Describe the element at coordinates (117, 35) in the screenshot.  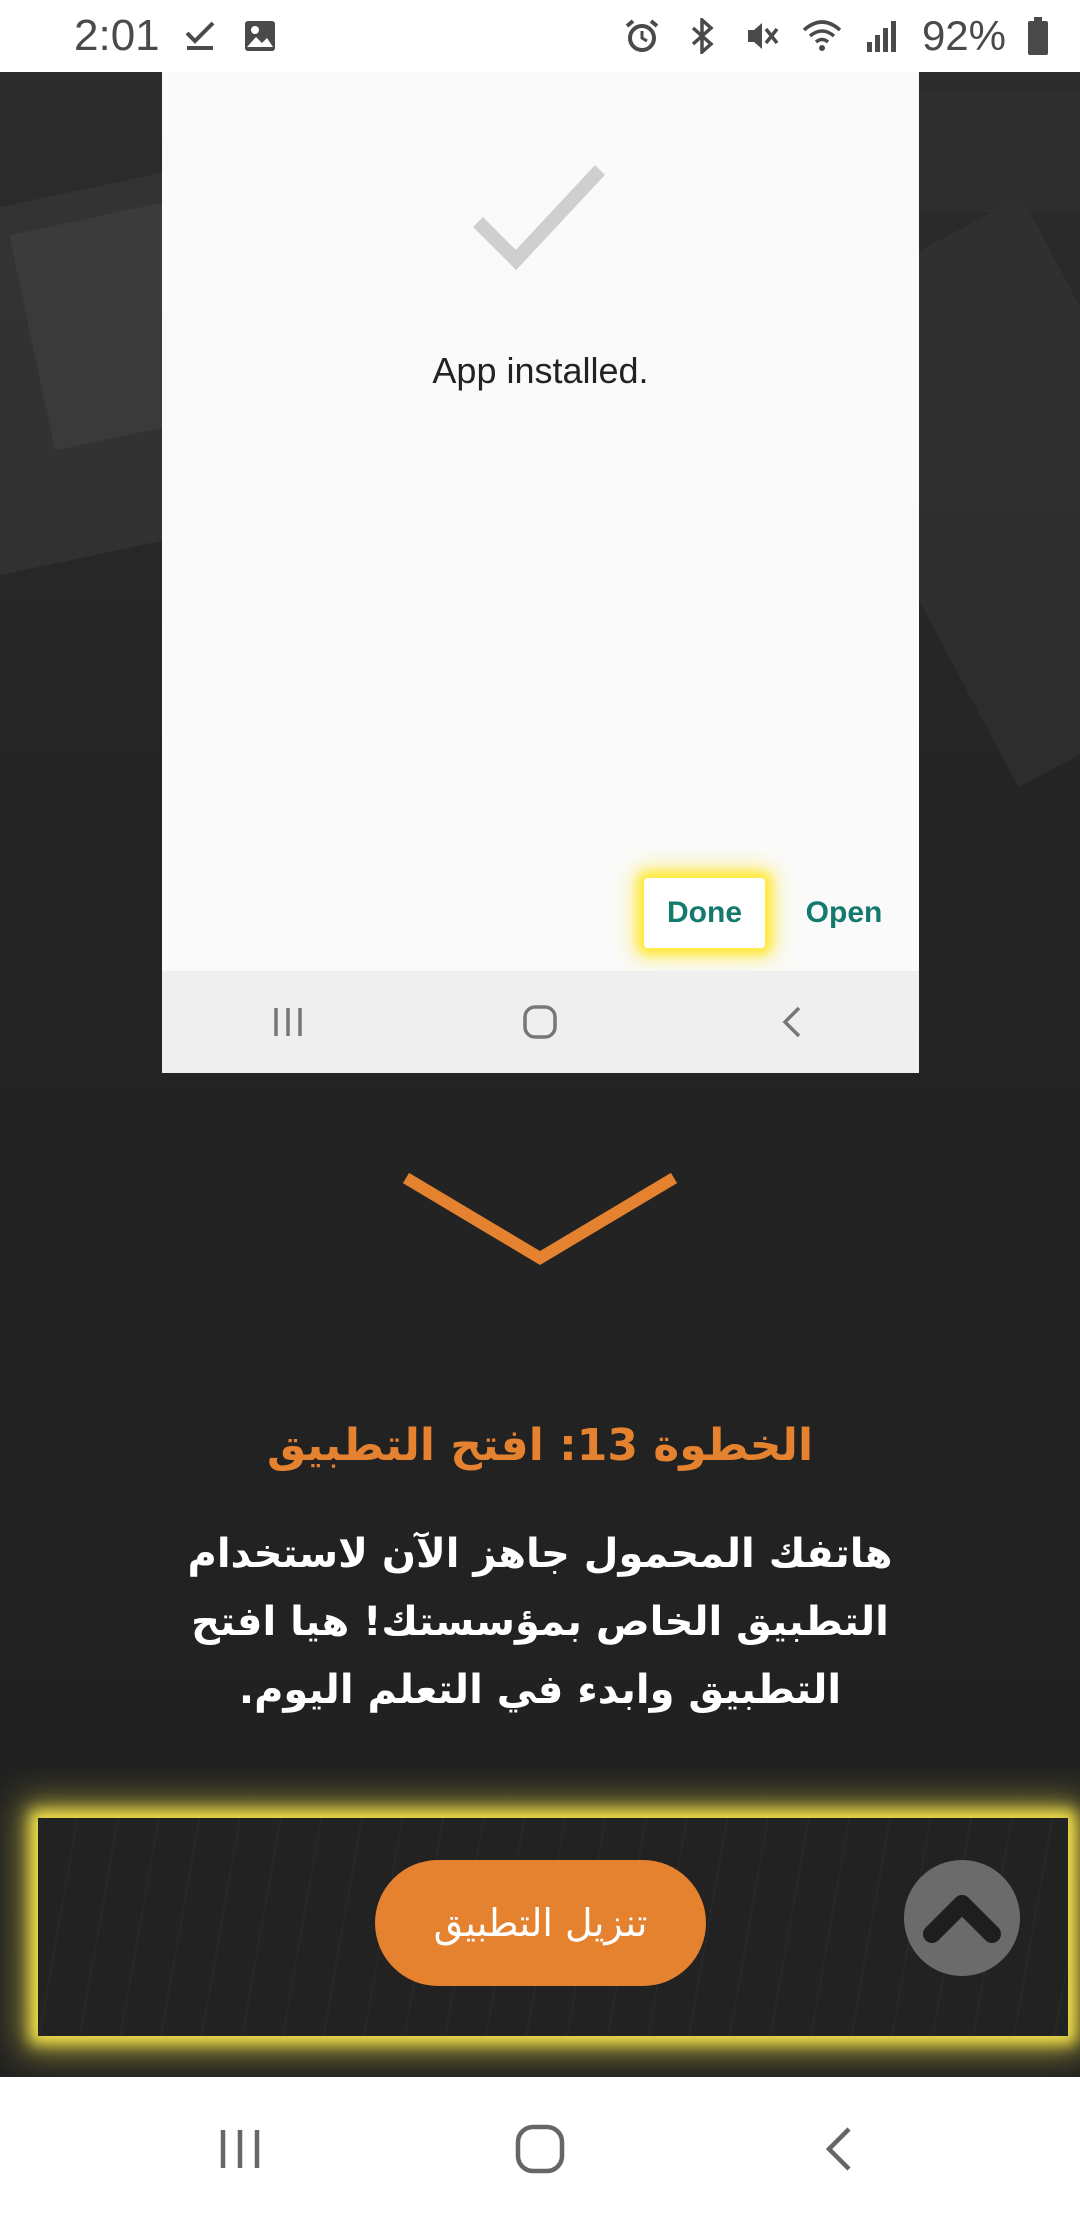
I see `status-time: 2:01` at that location.